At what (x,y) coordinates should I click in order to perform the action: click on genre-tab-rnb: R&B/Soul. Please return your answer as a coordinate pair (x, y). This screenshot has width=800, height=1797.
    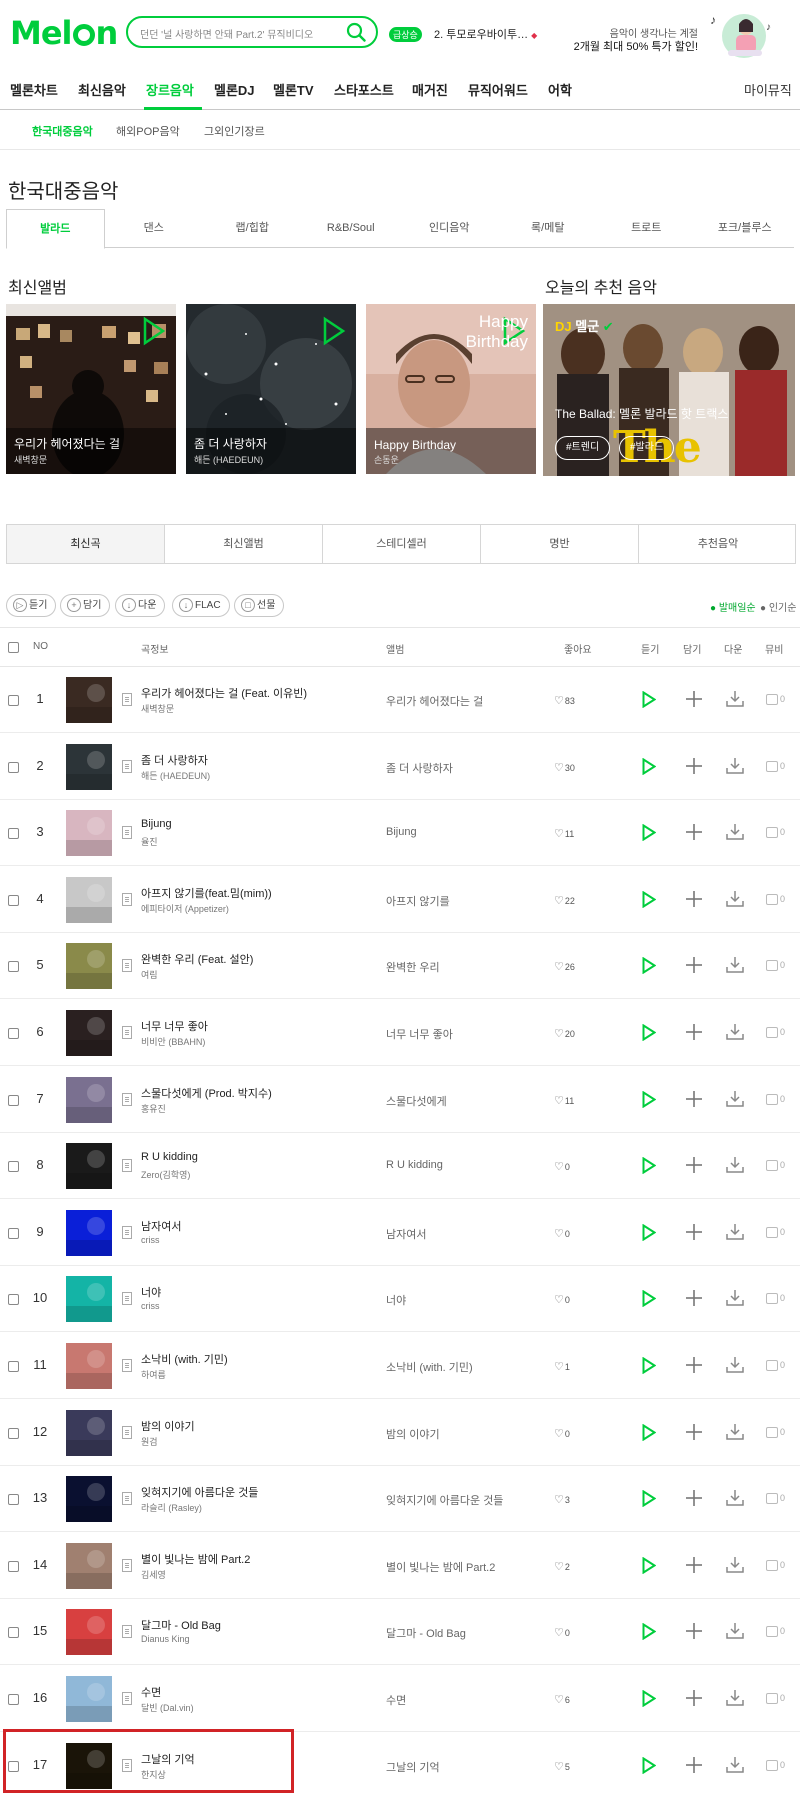
    Looking at the image, I should click on (351, 228).